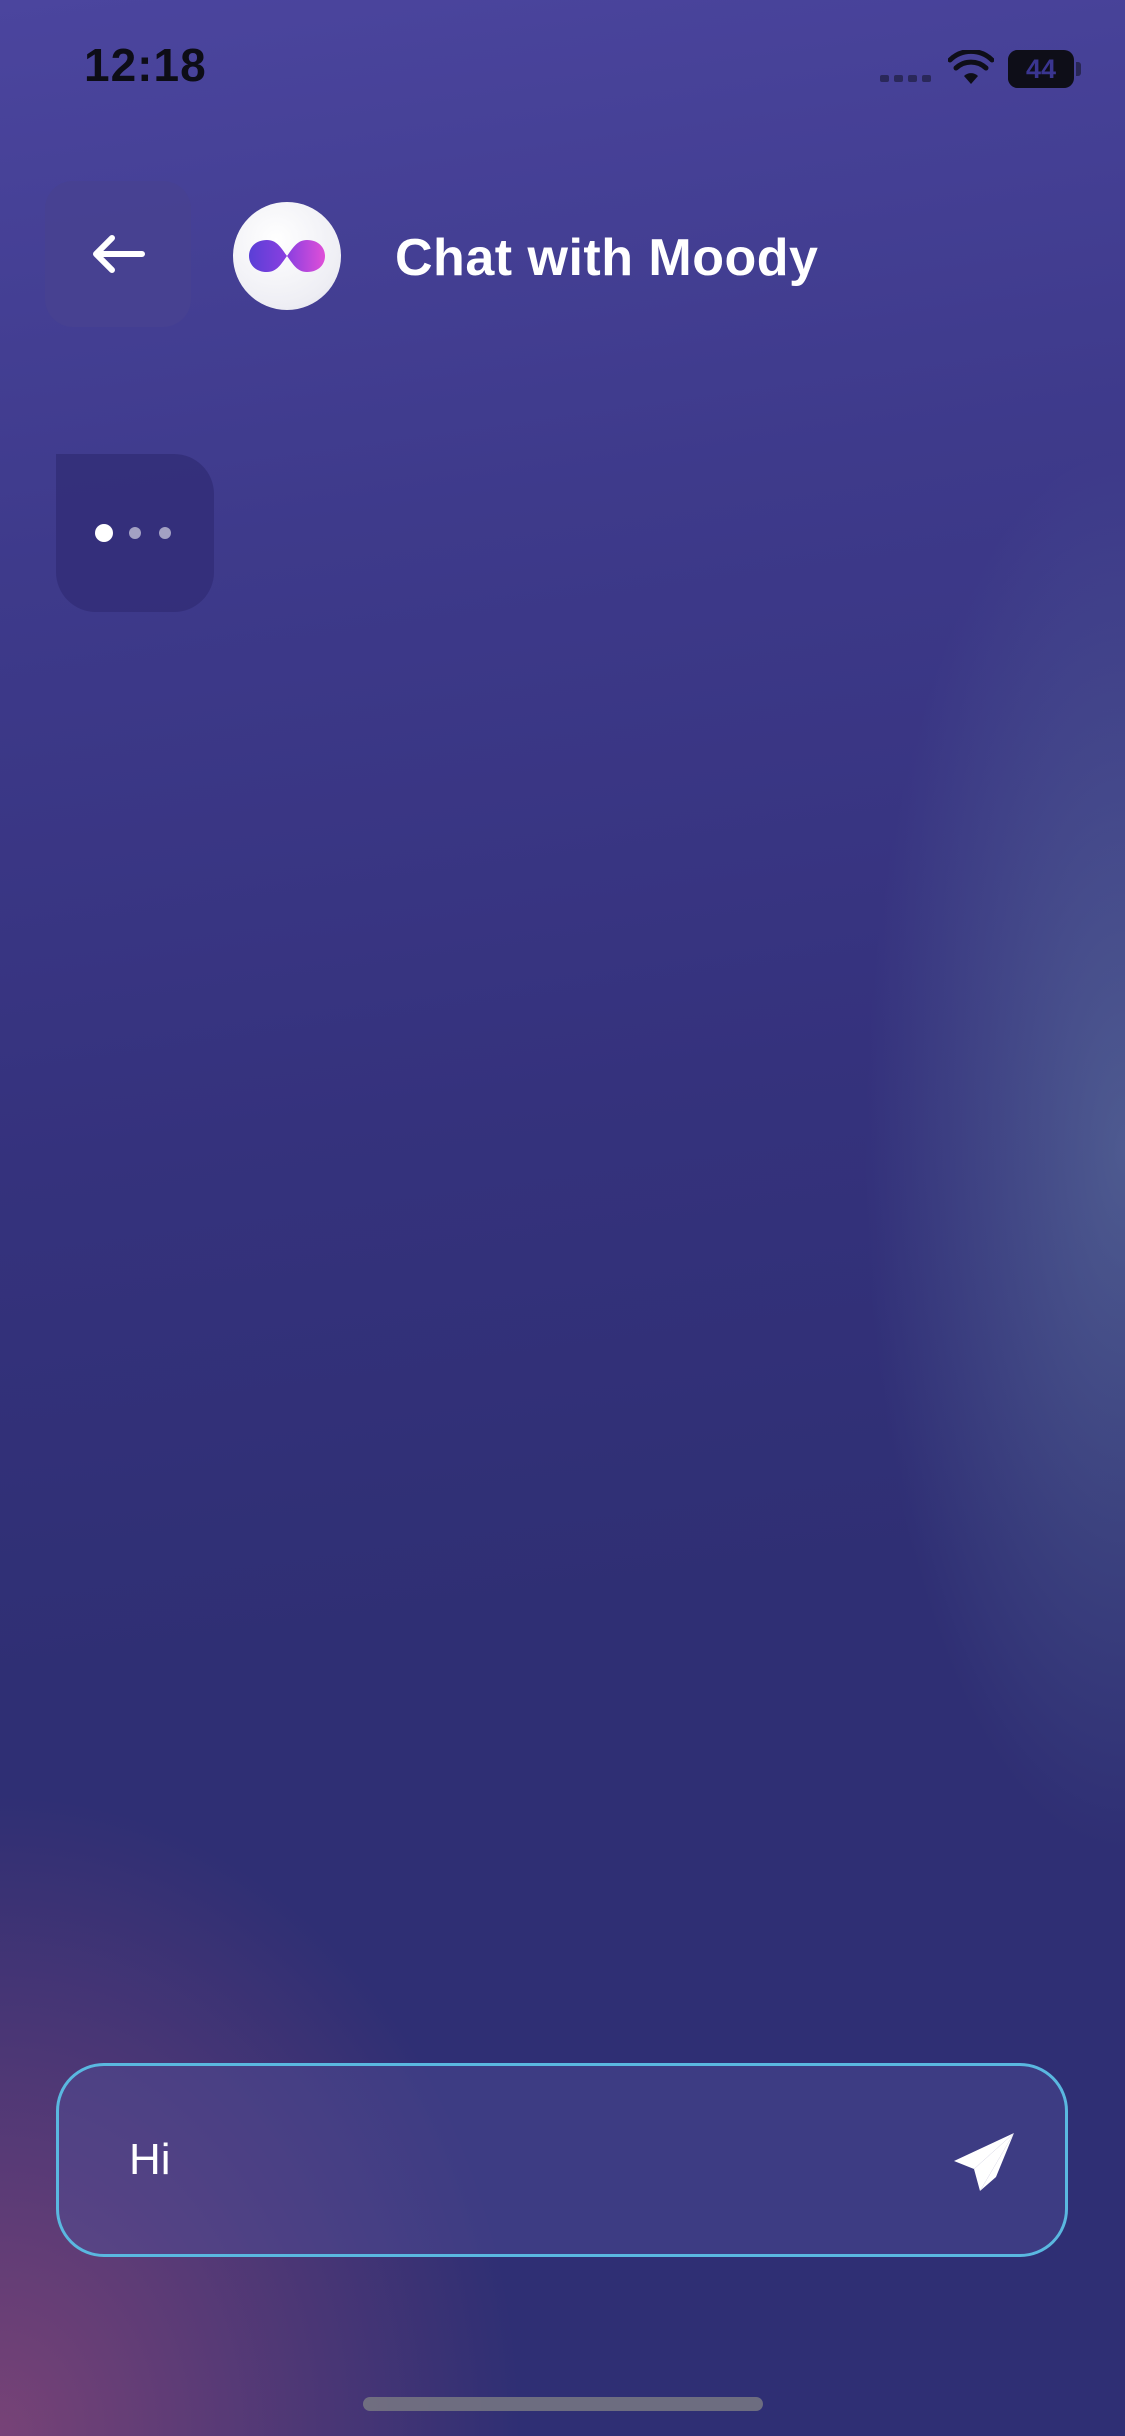  I want to click on message-input: Hi, so click(150, 2160).